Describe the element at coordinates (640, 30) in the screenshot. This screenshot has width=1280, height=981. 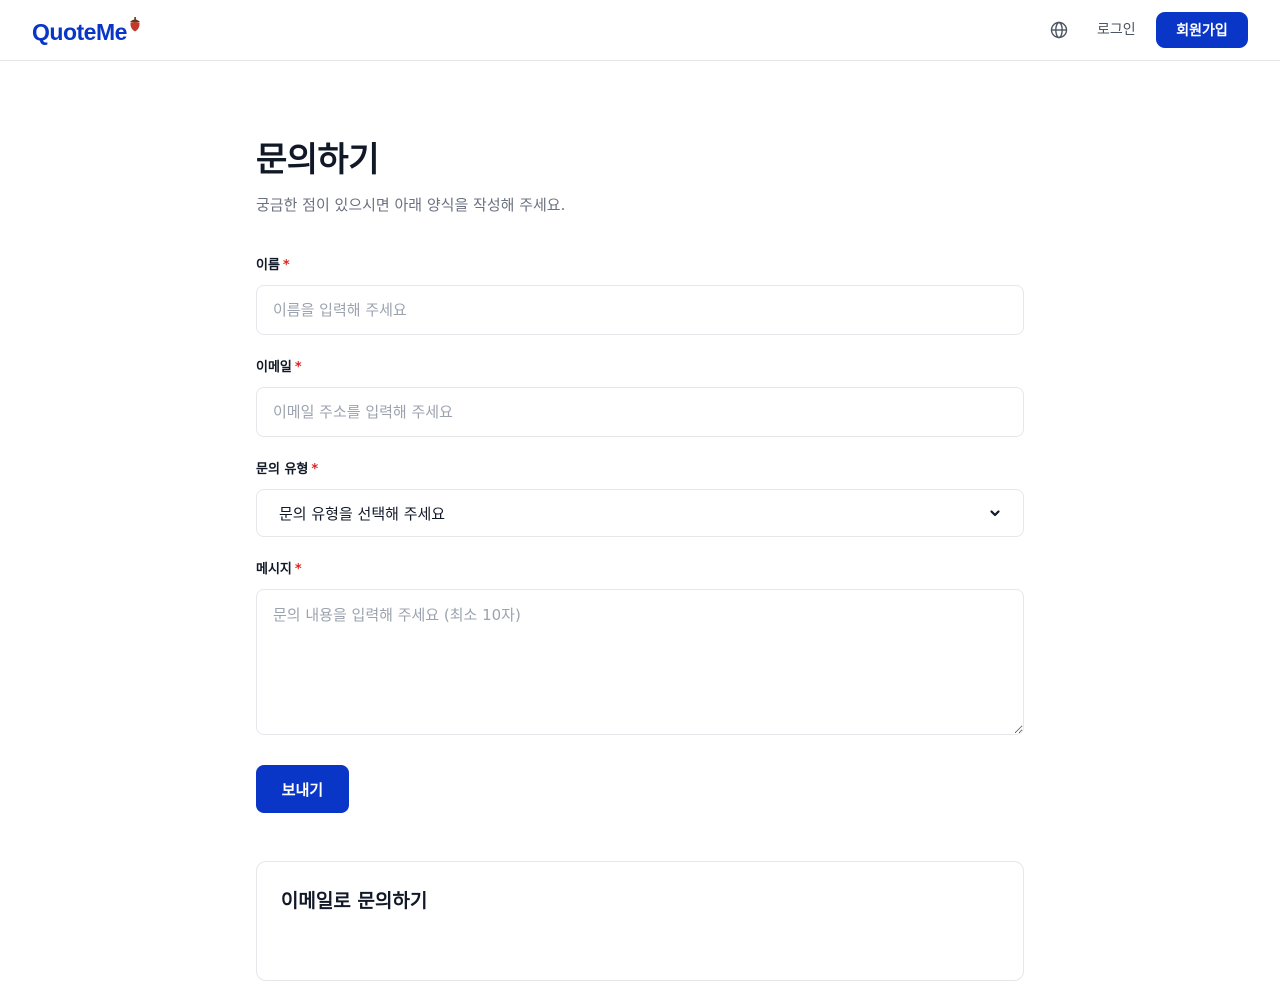
I see `site-header: QuoteMe 로그인 회원가입` at that location.